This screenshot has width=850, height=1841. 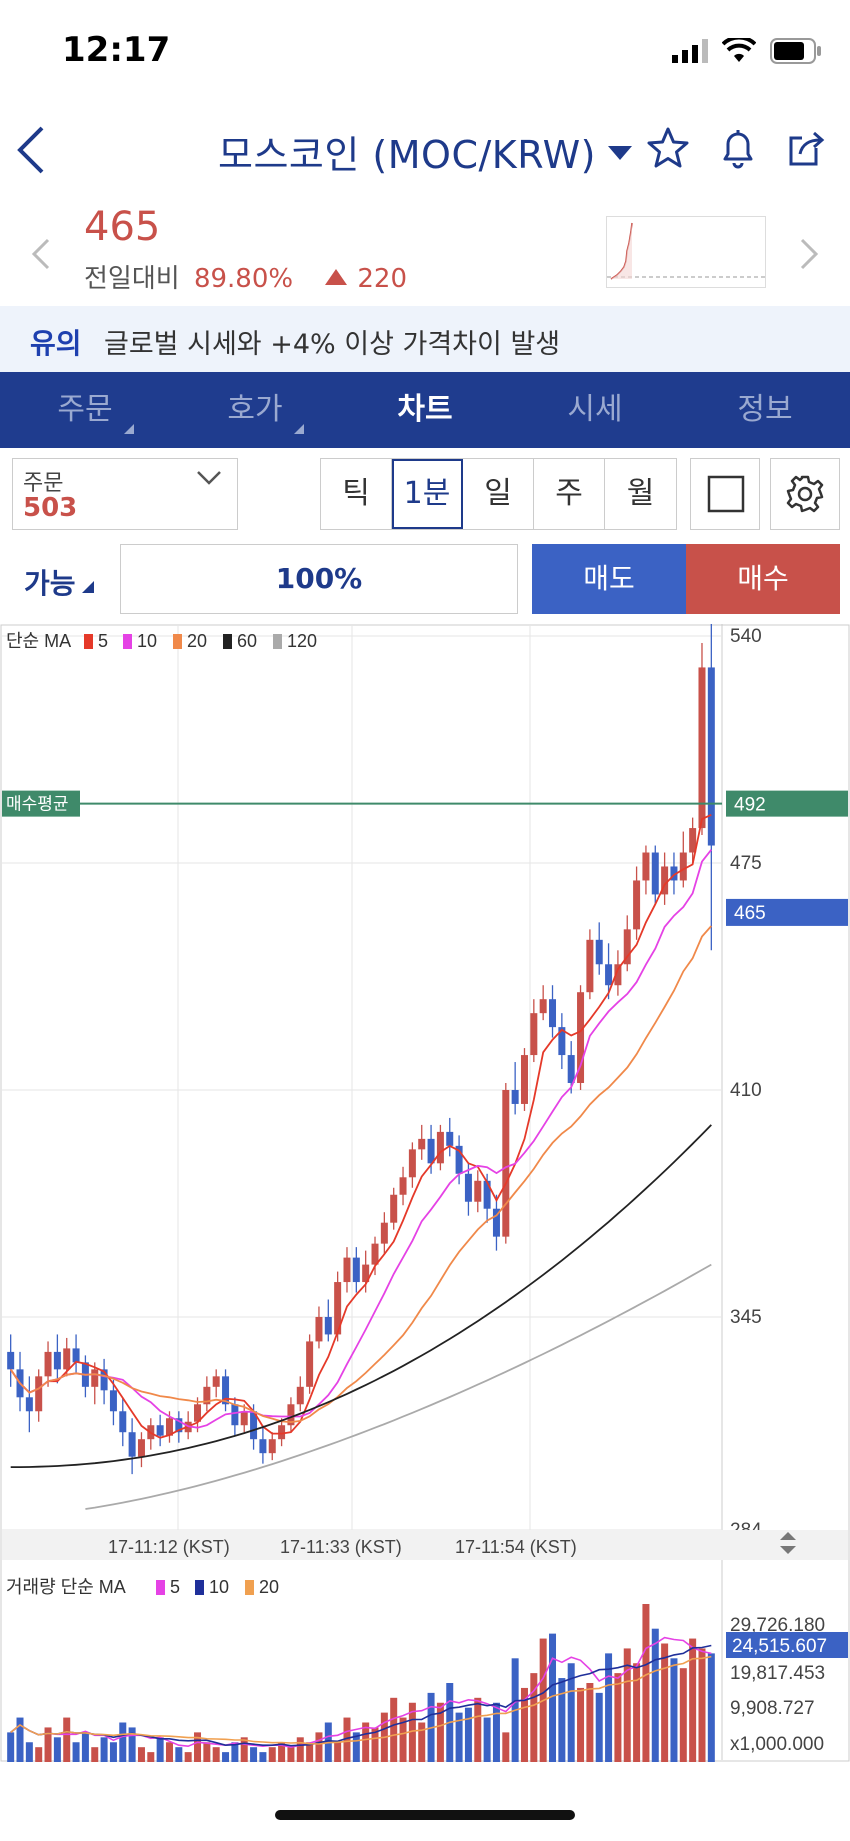 What do you see at coordinates (805, 494) in the screenshot?
I see `settings-button` at bounding box center [805, 494].